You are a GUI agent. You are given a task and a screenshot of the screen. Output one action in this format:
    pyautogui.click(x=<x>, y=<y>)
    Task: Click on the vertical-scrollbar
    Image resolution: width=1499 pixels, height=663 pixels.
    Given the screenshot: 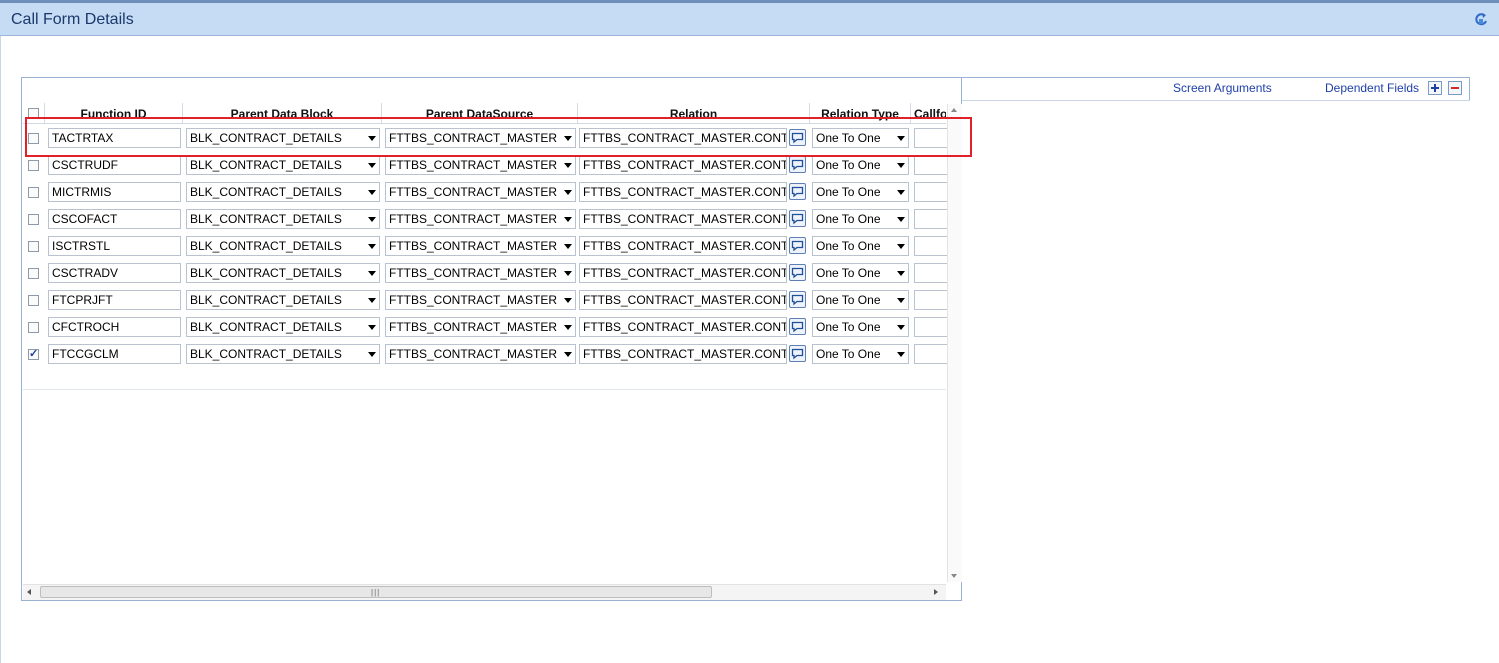 What is the action you would take?
    pyautogui.click(x=954, y=343)
    